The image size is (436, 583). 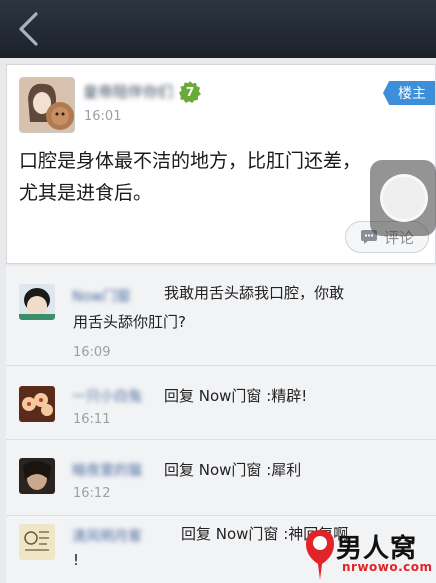 I want to click on post-content-line: 尤其是进食后。, so click(x=86, y=193).